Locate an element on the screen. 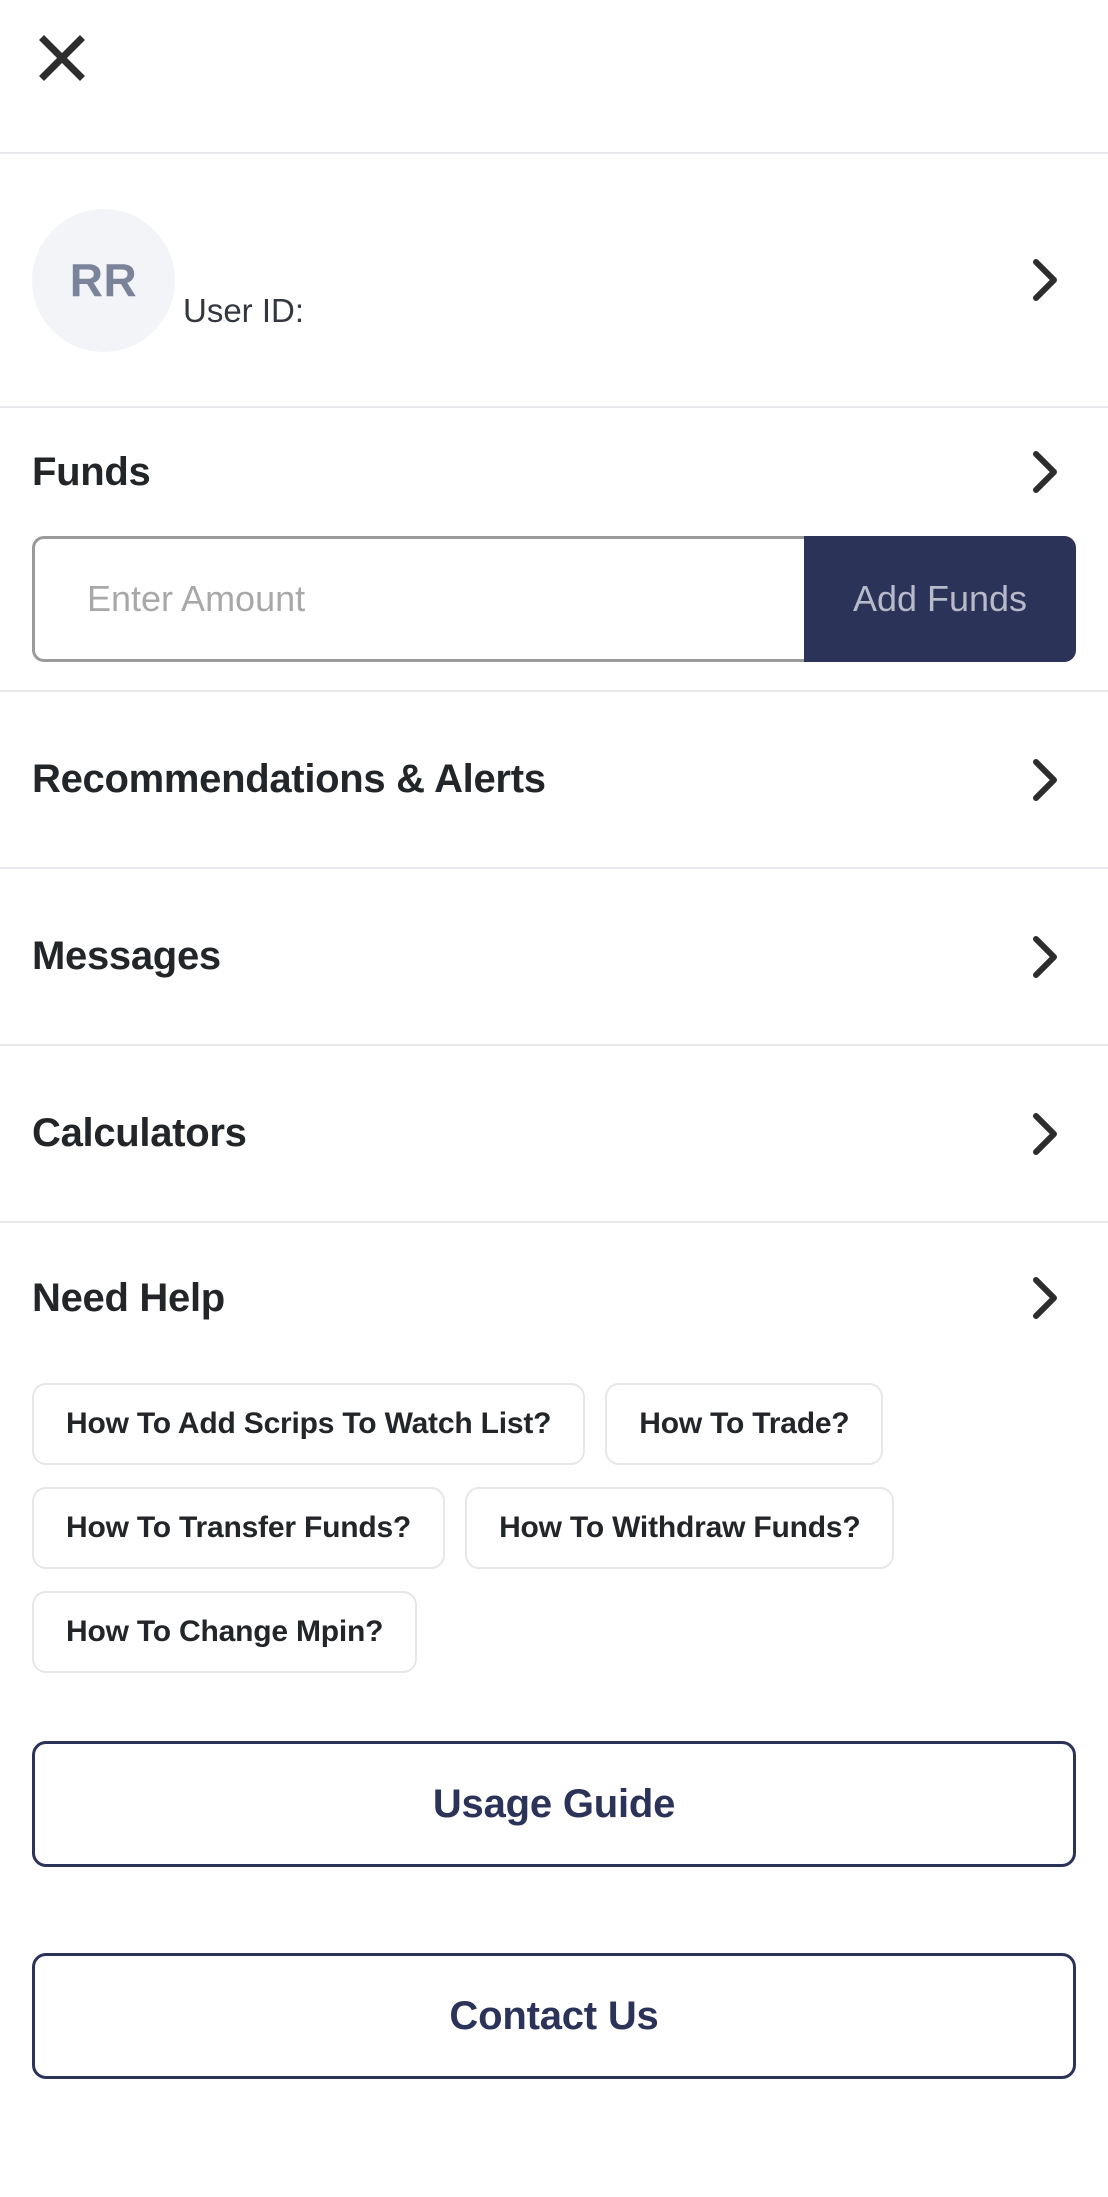 This screenshot has height=2197, width=1108. close-icon-glyph is located at coordinates (62, 58).